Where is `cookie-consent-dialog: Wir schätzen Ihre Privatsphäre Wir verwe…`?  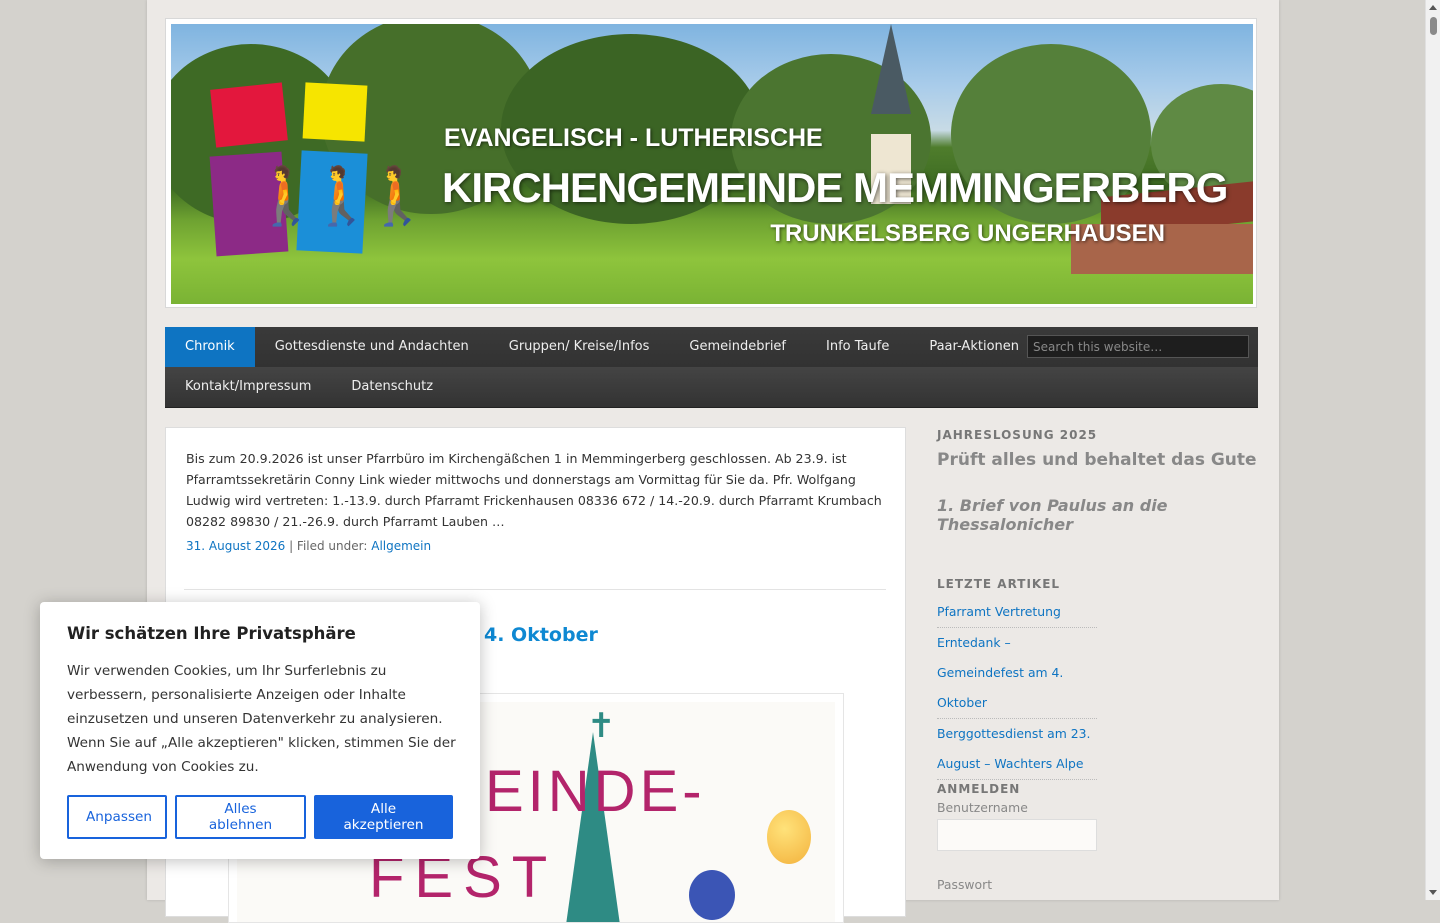
cookie-consent-dialog: Wir schätzen Ihre Privatsphäre Wir verwe… is located at coordinates (260, 730).